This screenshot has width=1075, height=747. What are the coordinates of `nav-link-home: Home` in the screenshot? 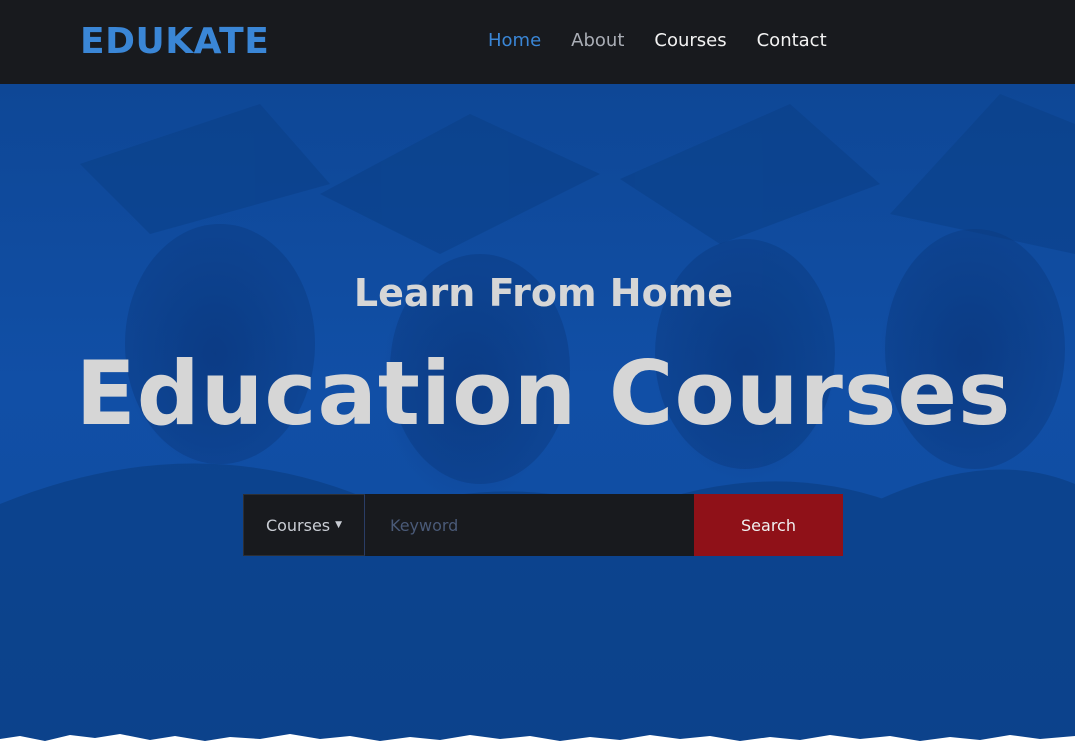 It's located at (514, 41).